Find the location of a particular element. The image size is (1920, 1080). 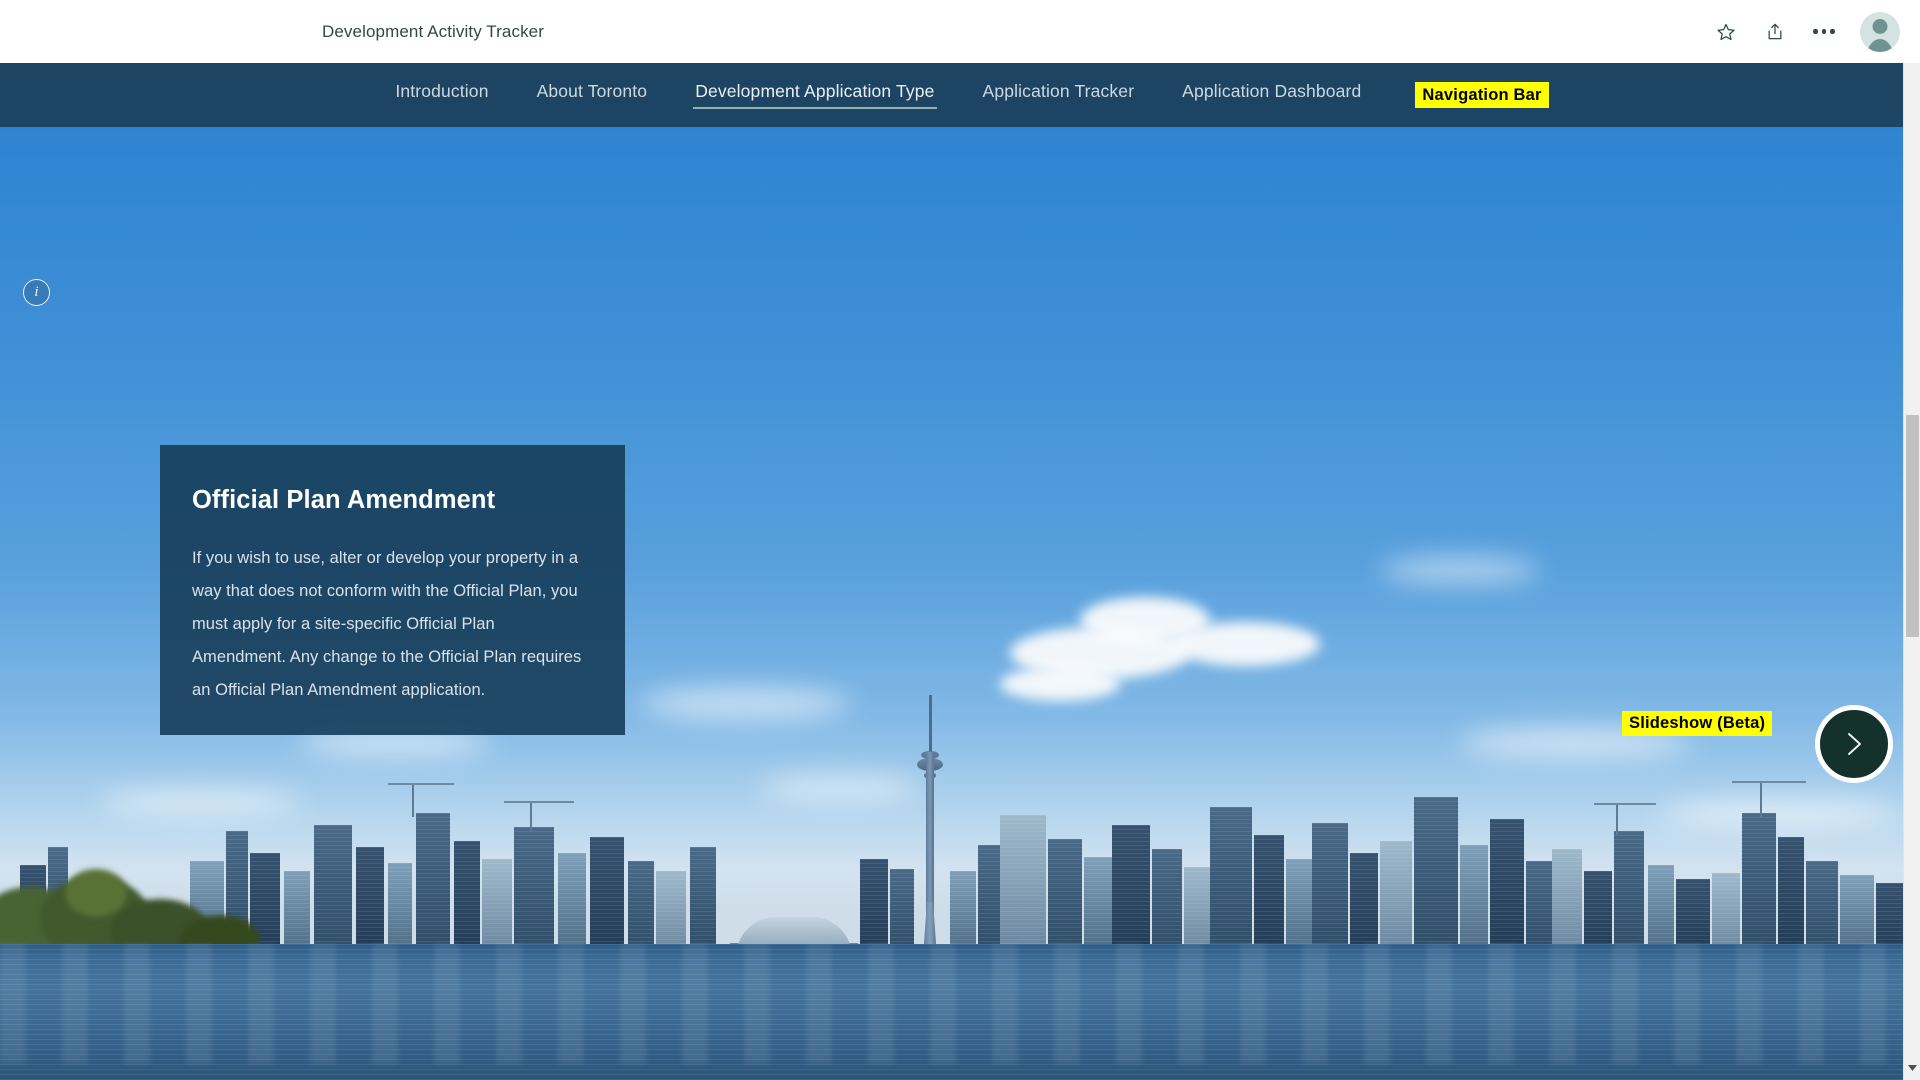

next-slide-button is located at coordinates (1854, 744).